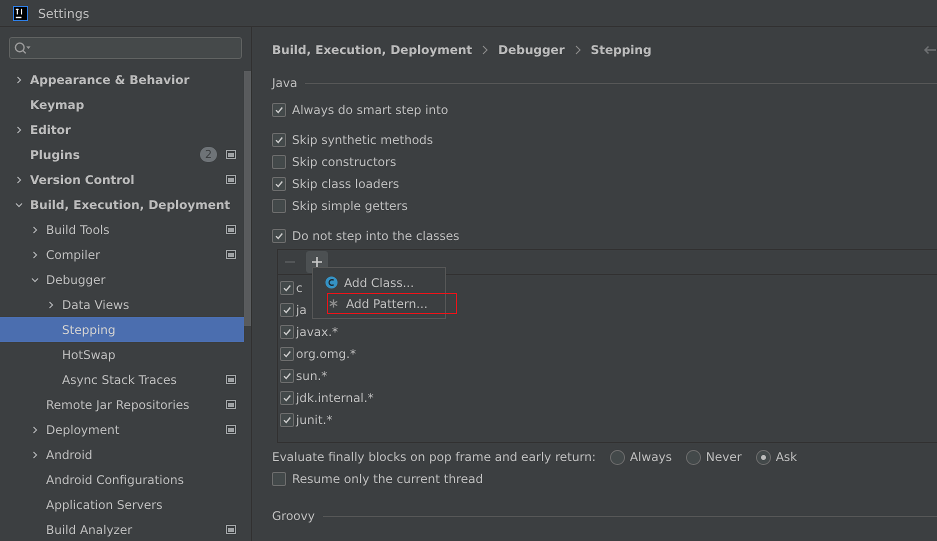  What do you see at coordinates (331, 282) in the screenshot?
I see `class-icon` at bounding box center [331, 282].